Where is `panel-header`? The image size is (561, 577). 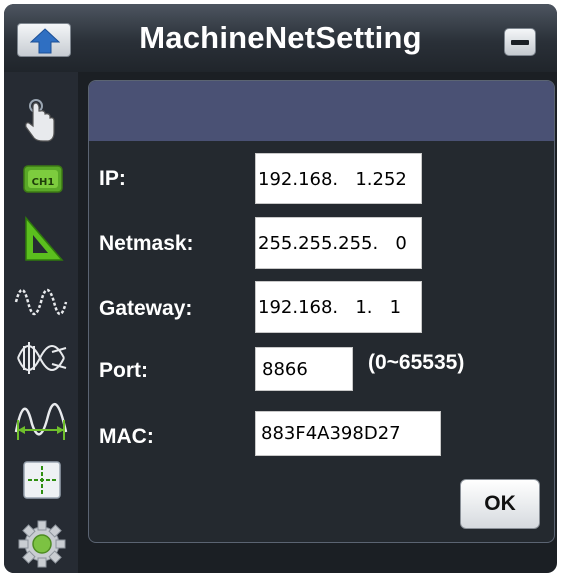
panel-header is located at coordinates (321, 111).